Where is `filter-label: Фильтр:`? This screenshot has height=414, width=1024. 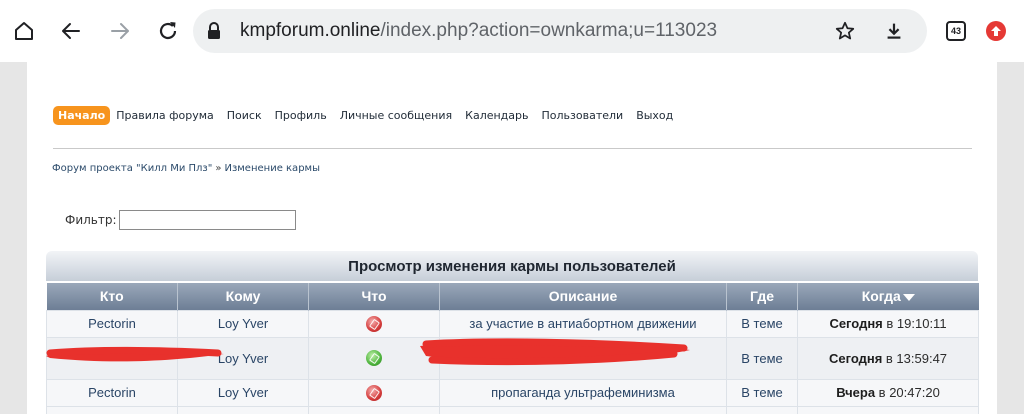 filter-label: Фильтр: is located at coordinates (91, 220).